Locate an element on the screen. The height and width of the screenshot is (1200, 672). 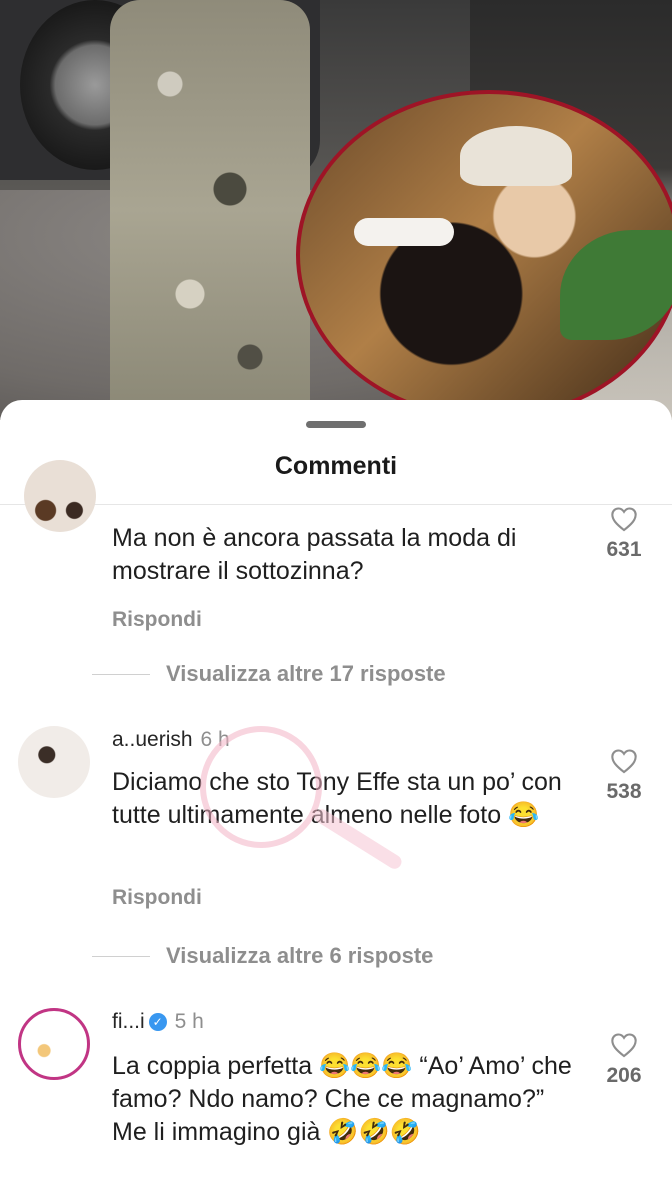
comment-username: fi...i ✓ 5 h is located at coordinates (158, 1022).